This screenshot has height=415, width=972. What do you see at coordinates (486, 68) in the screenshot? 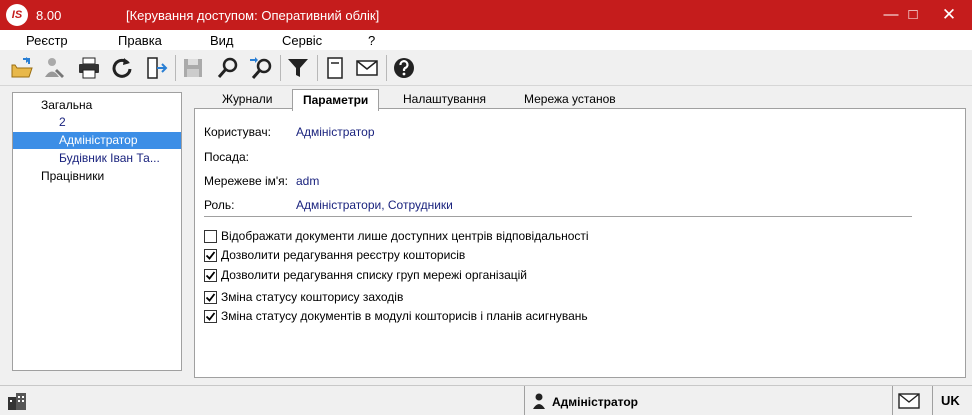
I see `toolbar` at bounding box center [486, 68].